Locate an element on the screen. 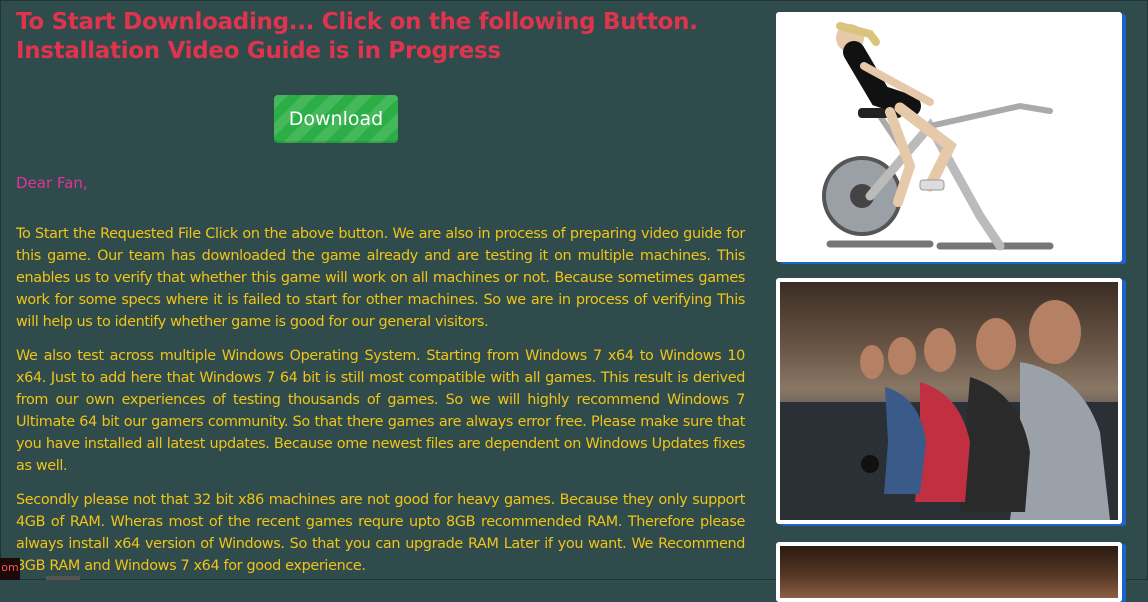 The image size is (1148, 602). gym-class-photo is located at coordinates (949, 401).